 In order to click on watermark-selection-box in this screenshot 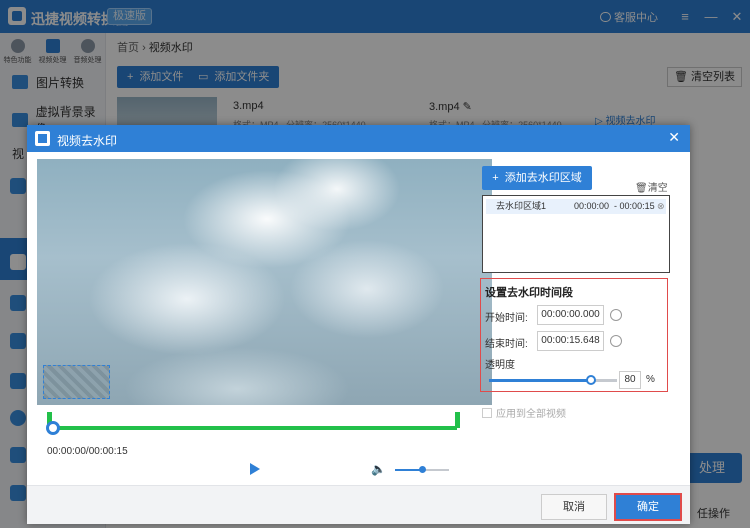, I will do `click(76, 382)`.